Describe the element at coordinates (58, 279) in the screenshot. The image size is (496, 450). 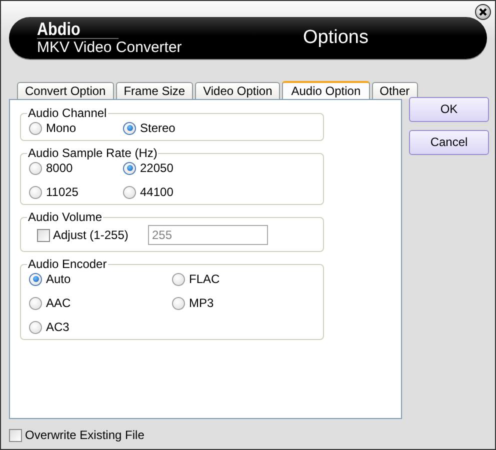
I see `radio-label: Auto` at that location.